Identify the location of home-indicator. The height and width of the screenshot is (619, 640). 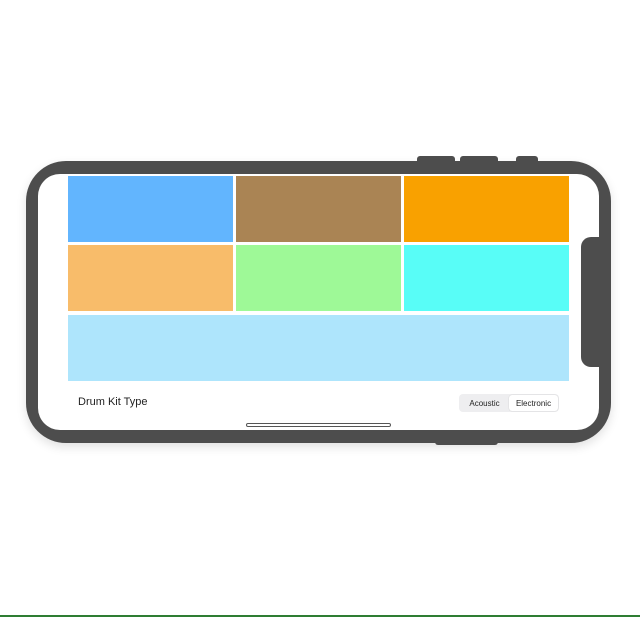
(318, 425).